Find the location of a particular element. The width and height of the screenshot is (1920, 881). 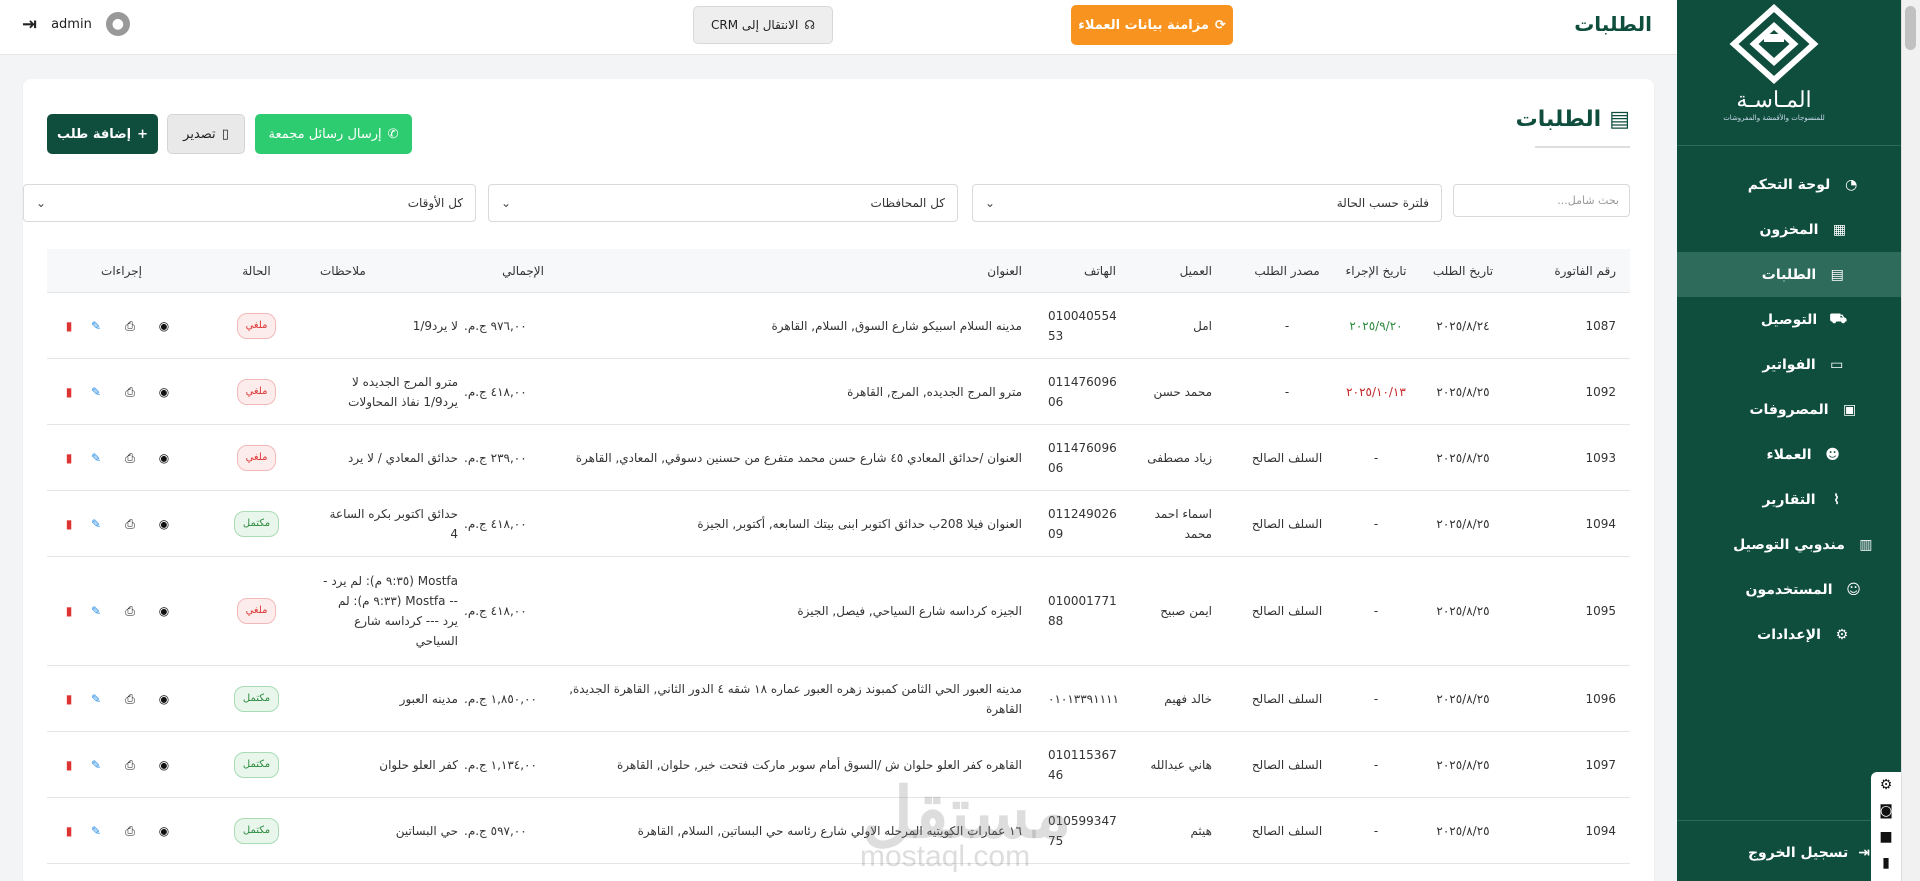

cell-client: هيثم is located at coordinates (1201, 830).